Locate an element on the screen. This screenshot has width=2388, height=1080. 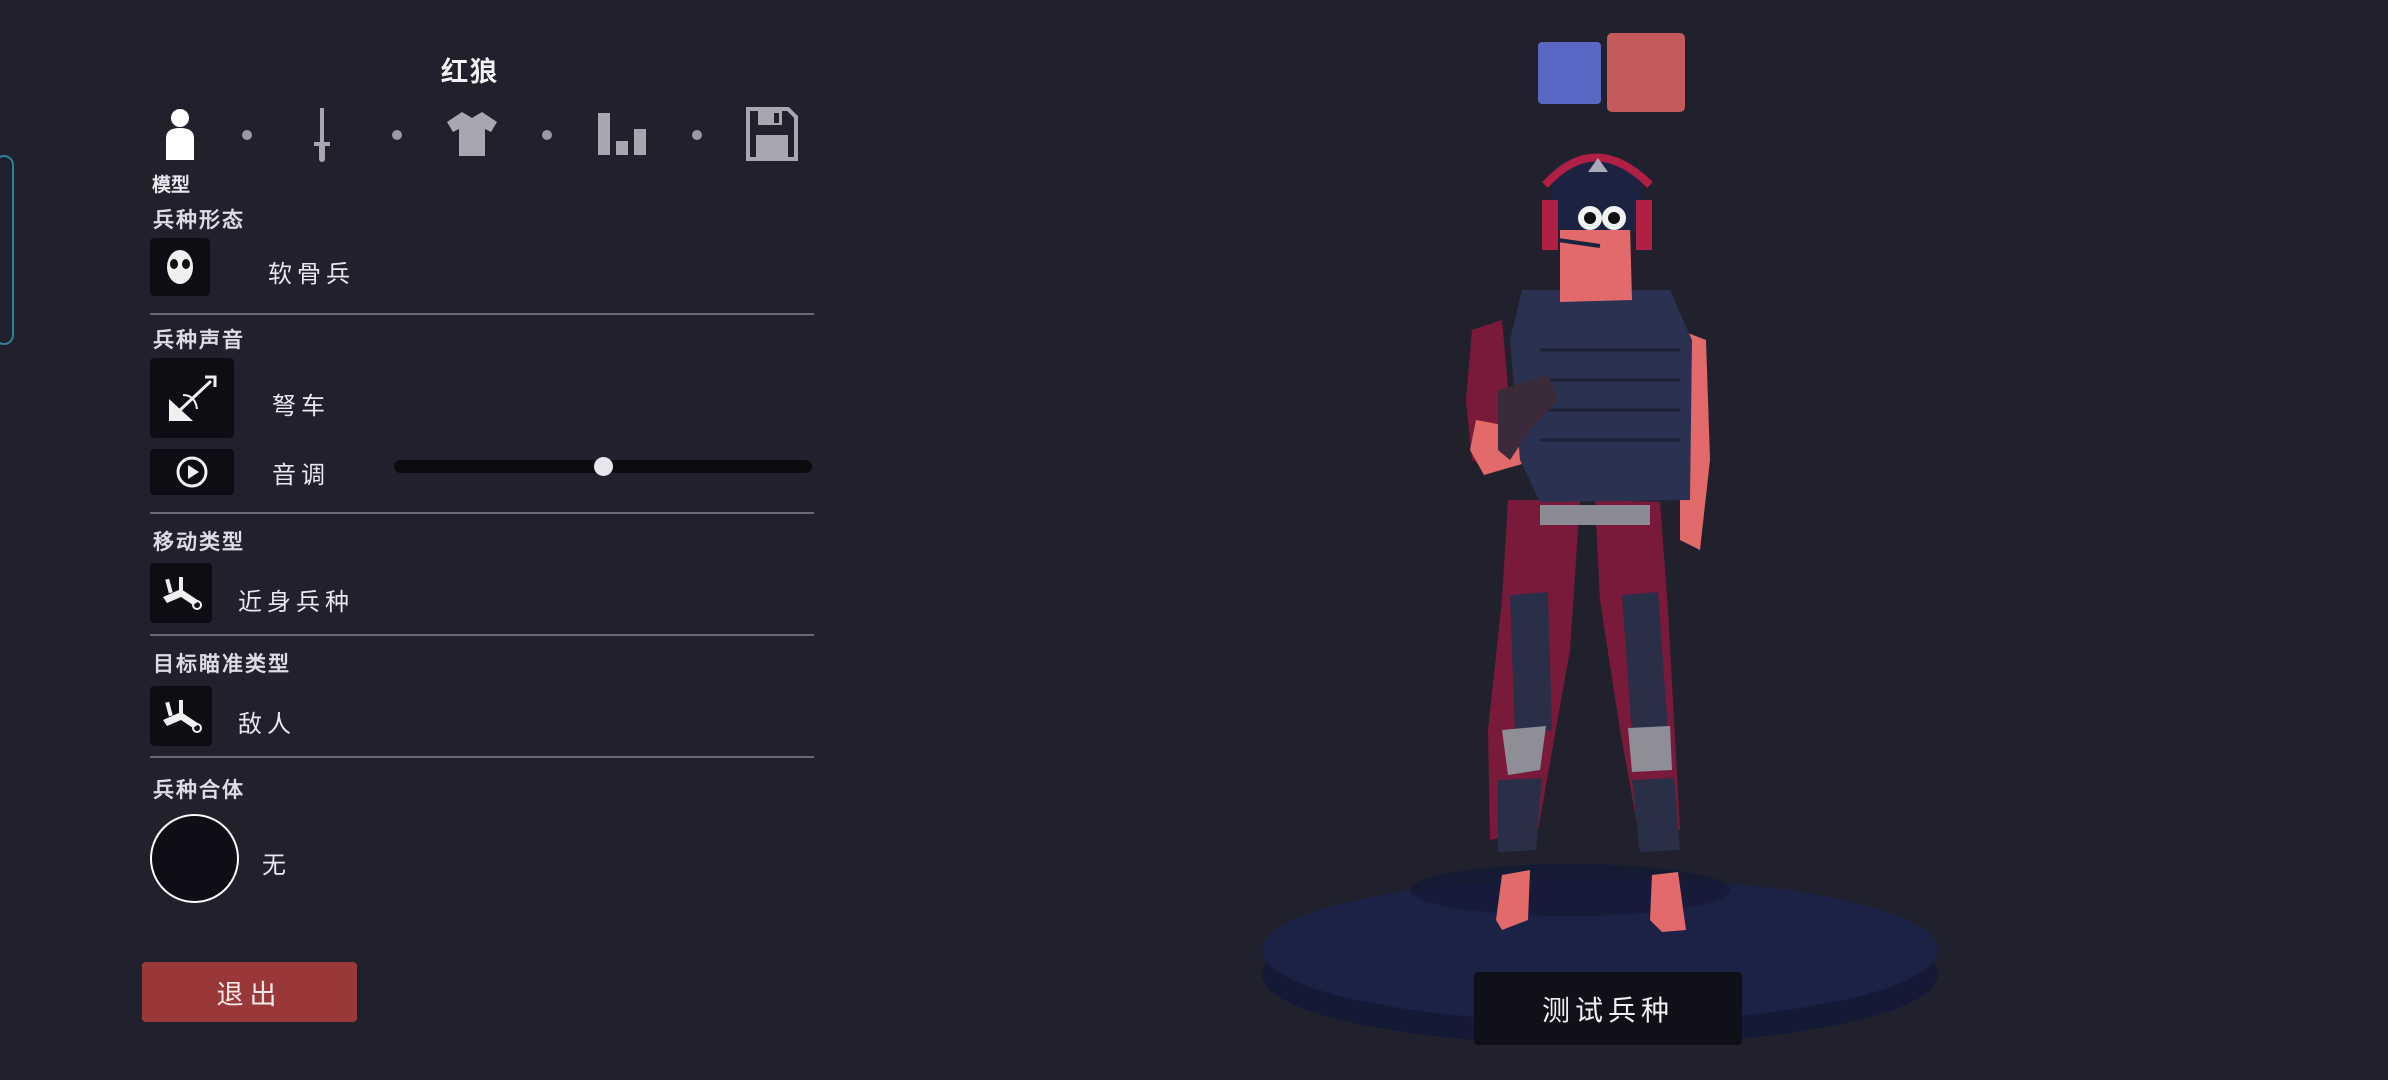
pitch-slider-handle is located at coordinates (603, 466).